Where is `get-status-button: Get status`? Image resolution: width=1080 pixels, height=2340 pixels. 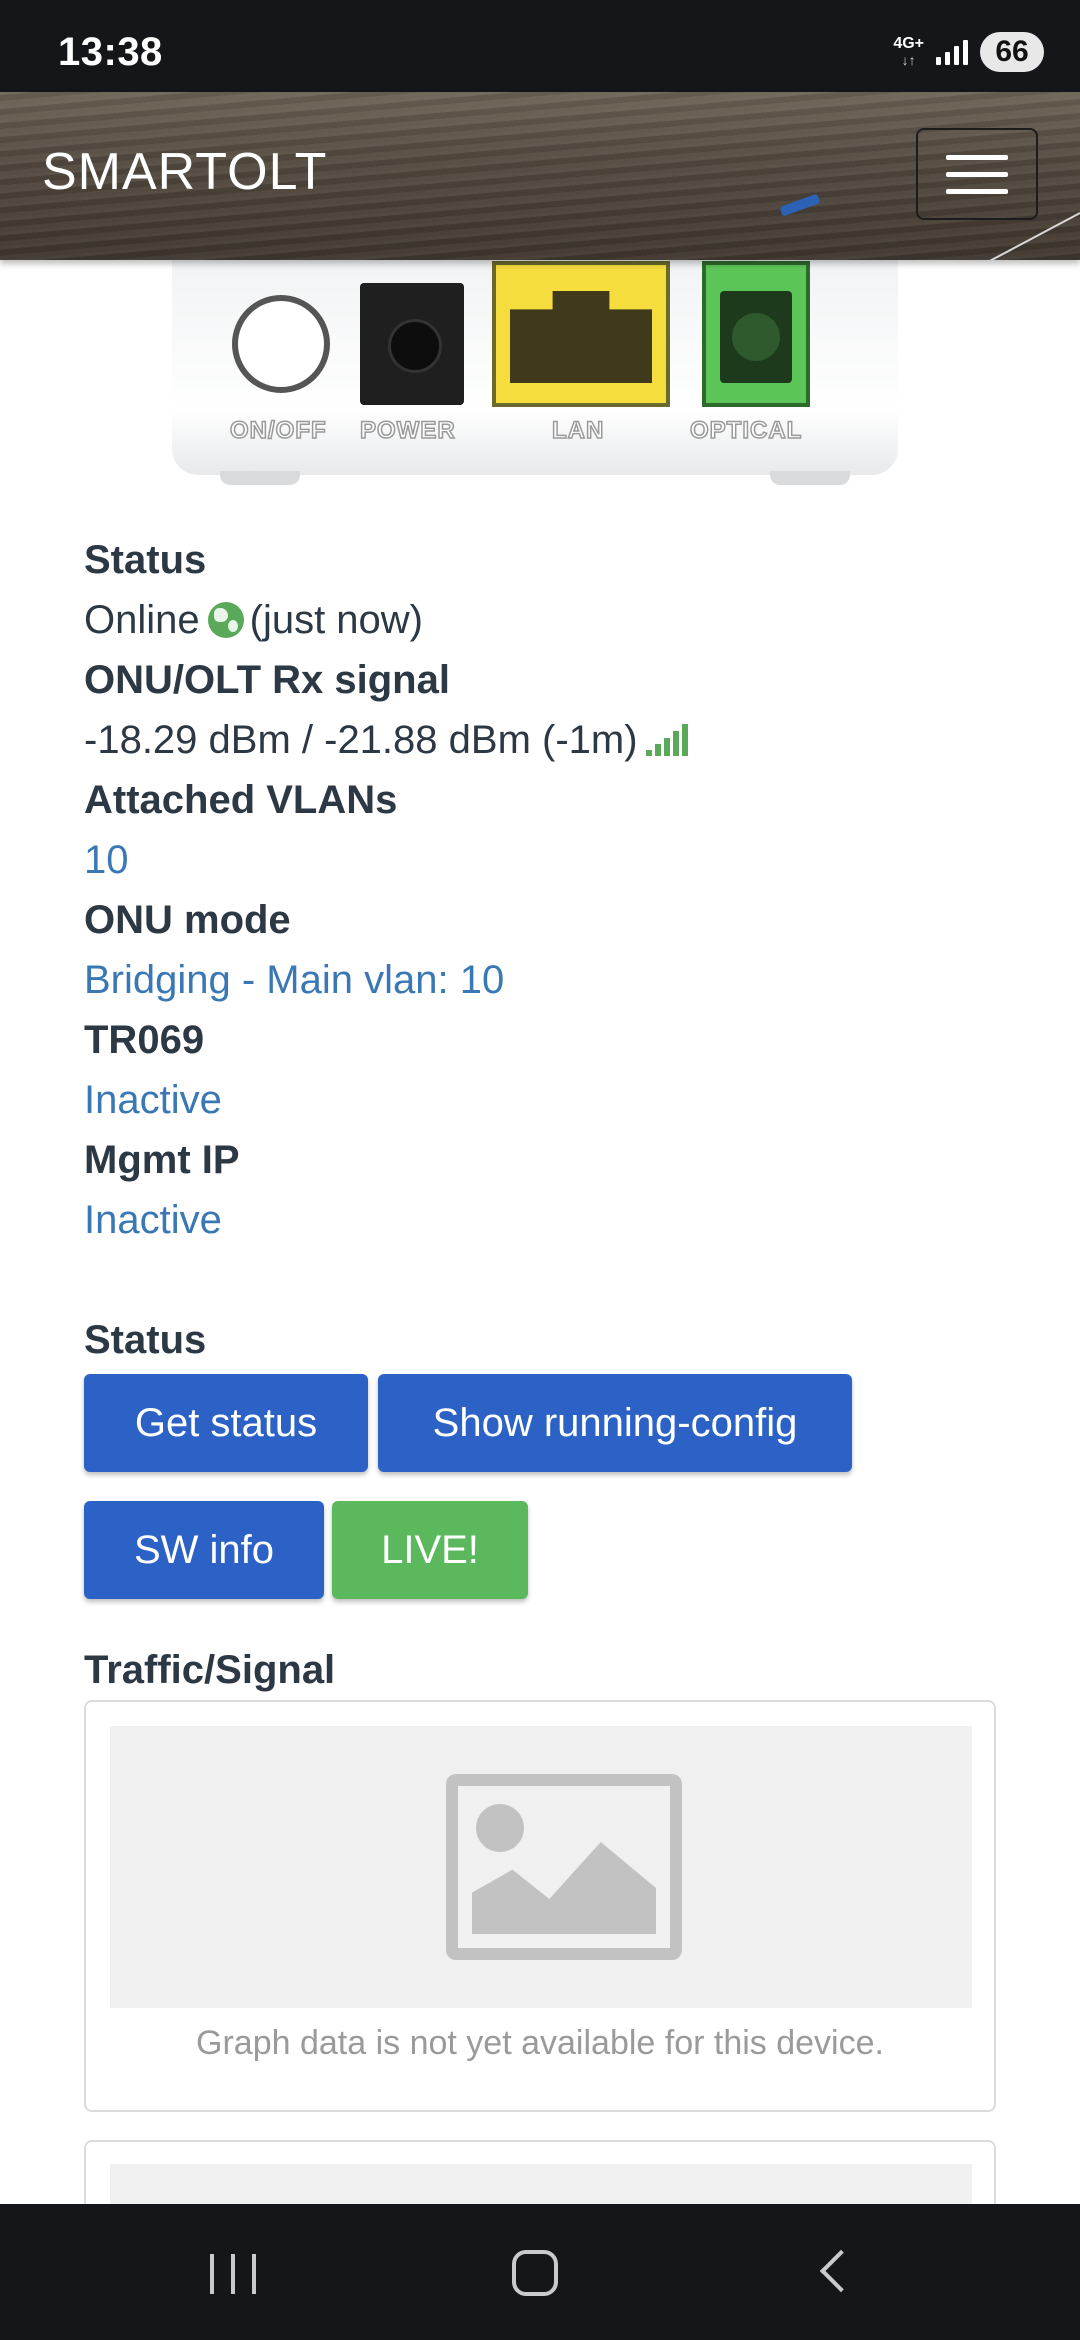
get-status-button: Get status is located at coordinates (226, 1423).